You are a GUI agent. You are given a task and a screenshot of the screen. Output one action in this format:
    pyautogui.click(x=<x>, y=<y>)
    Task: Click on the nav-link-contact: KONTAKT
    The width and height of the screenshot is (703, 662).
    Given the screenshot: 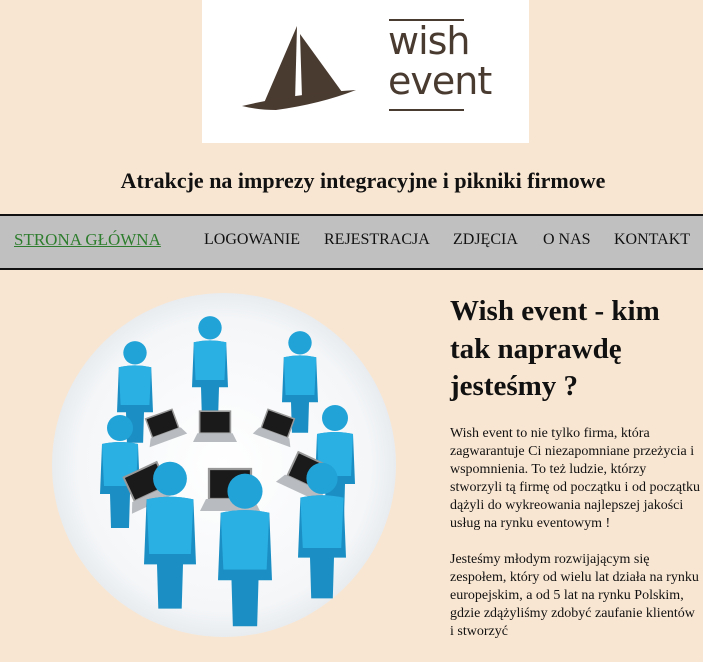 What is the action you would take?
    pyautogui.click(x=652, y=240)
    